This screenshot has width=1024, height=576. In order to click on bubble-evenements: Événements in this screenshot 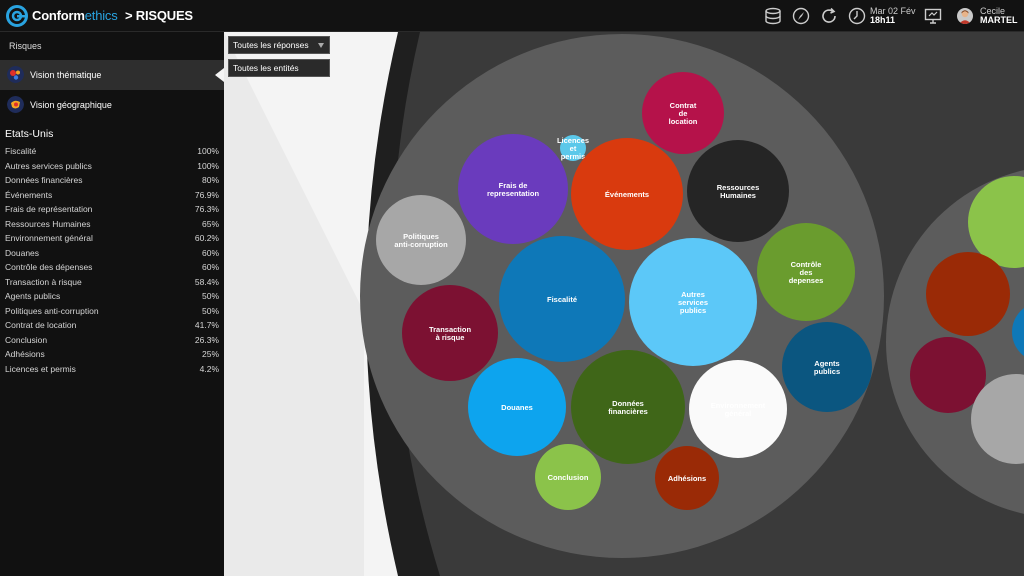, I will do `click(627, 194)`.